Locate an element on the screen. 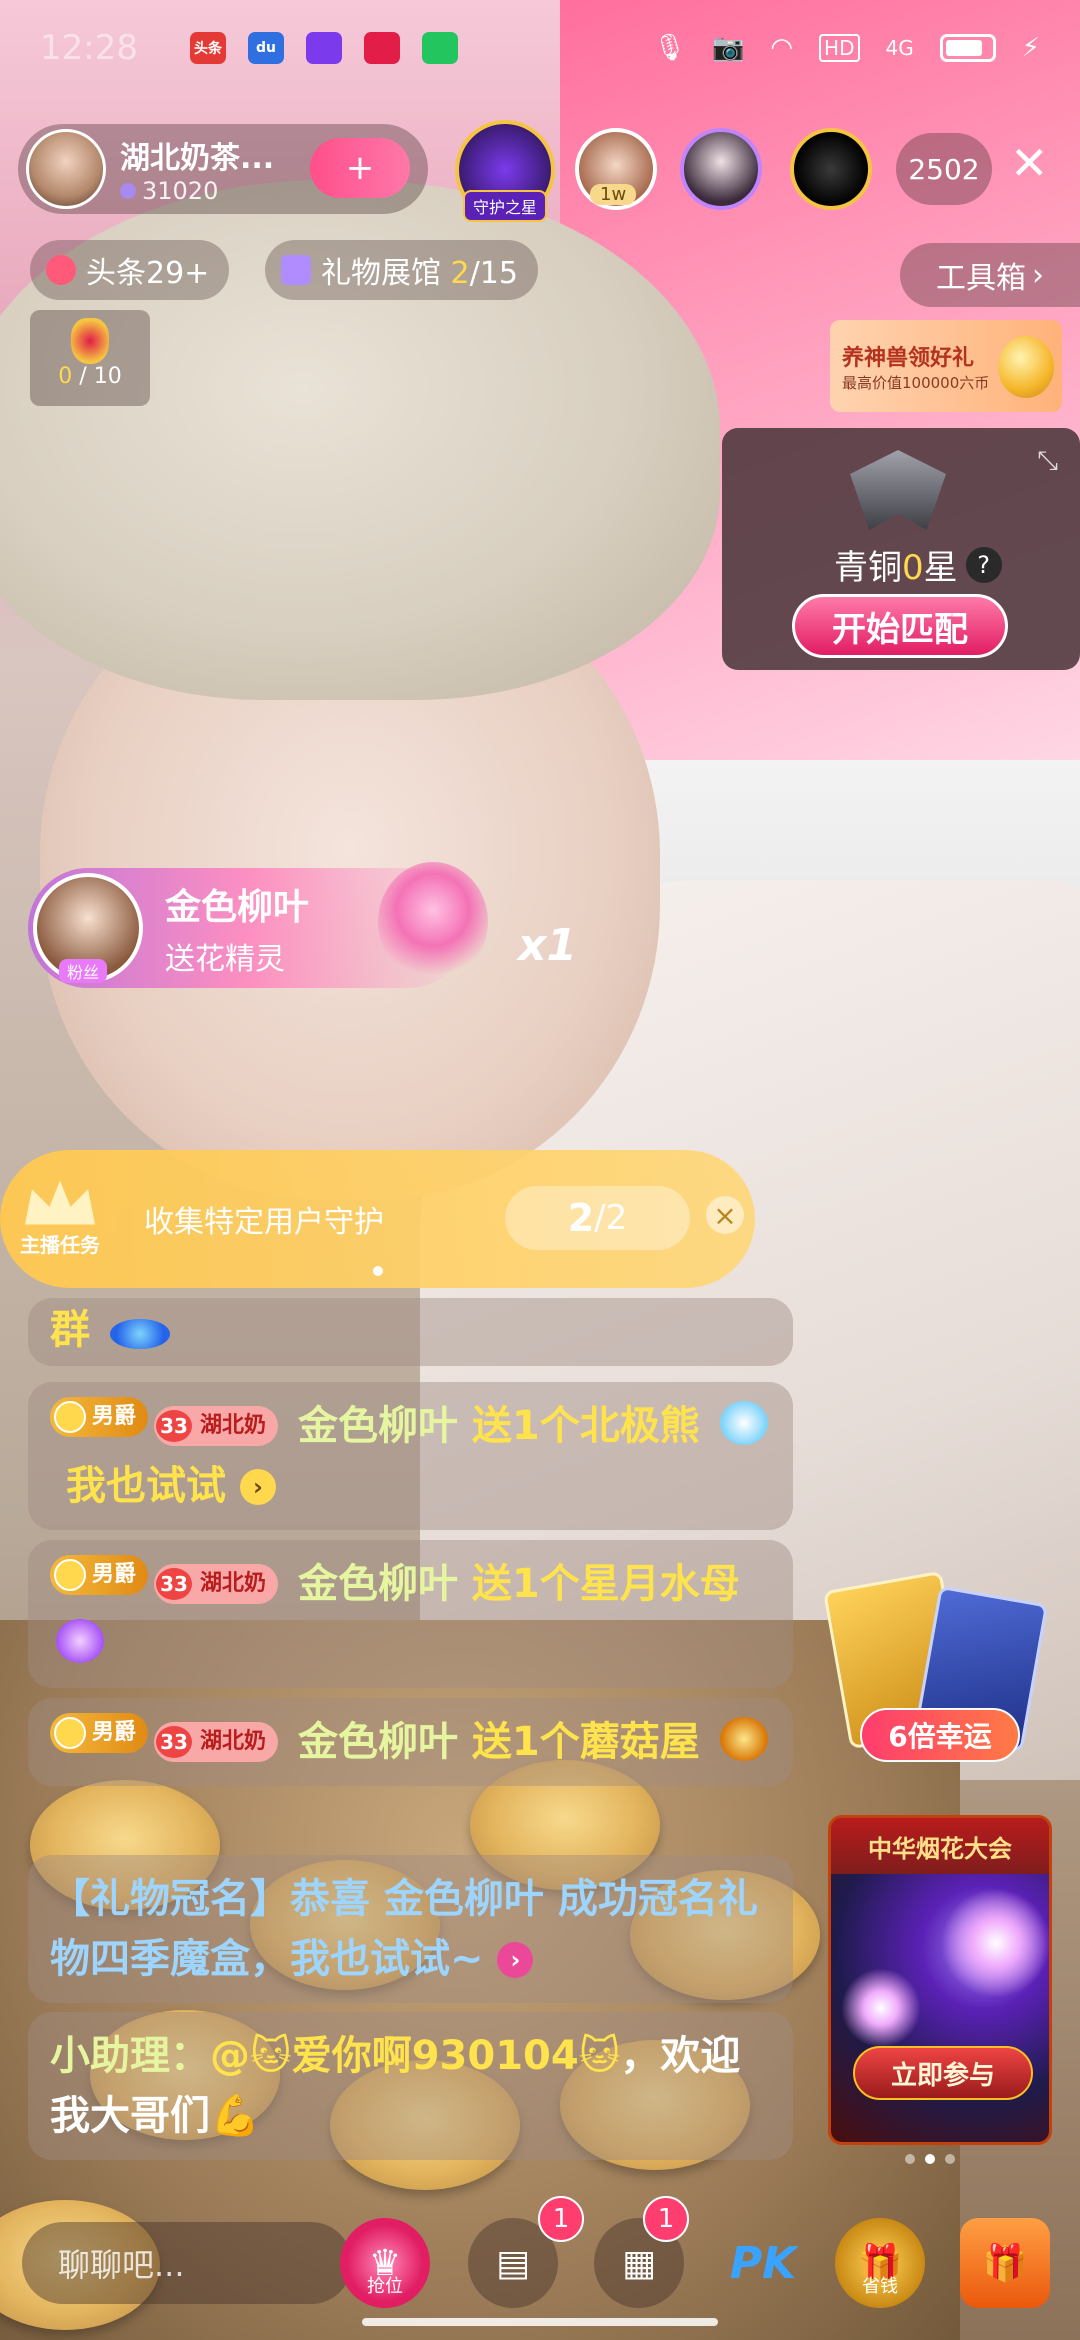 The width and height of the screenshot is (1080, 2340). flame-icon is located at coordinates (61, 270).